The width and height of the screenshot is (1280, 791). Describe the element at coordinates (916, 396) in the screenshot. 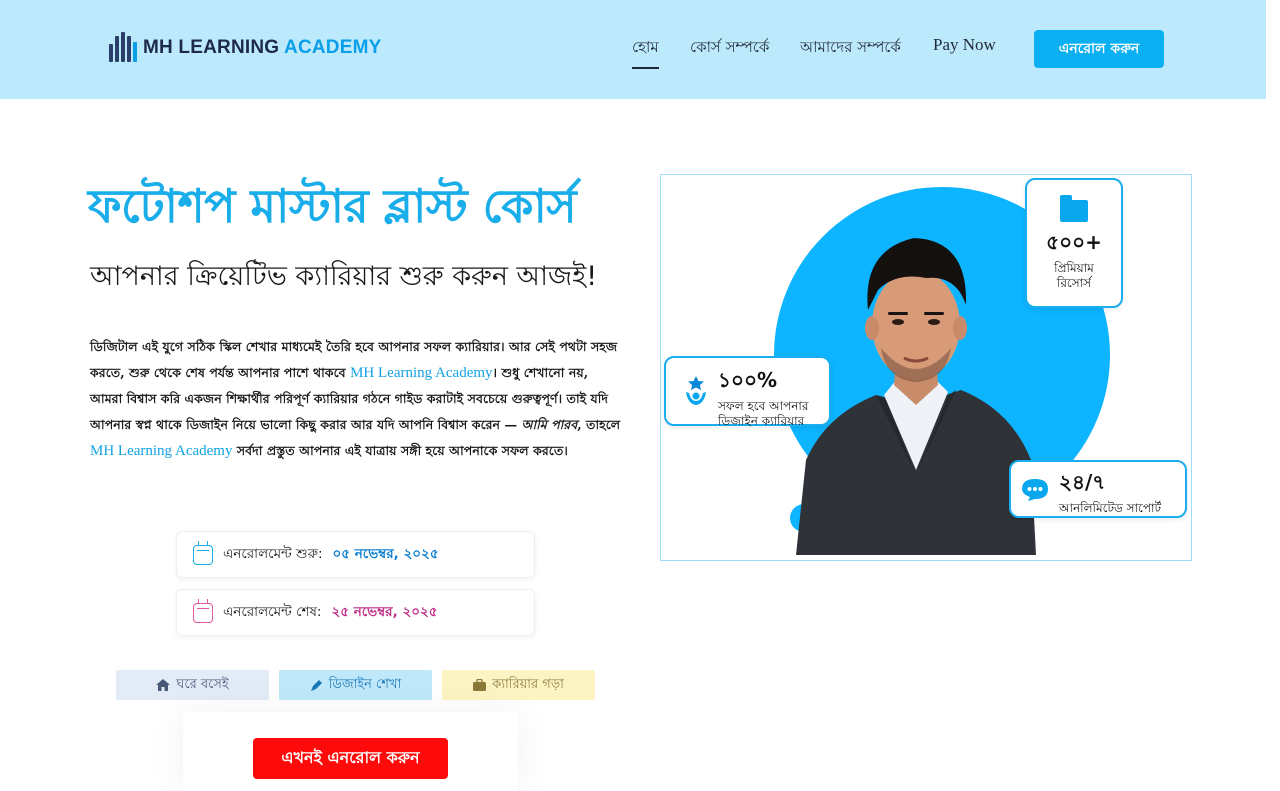

I see `instructor-photo` at that location.